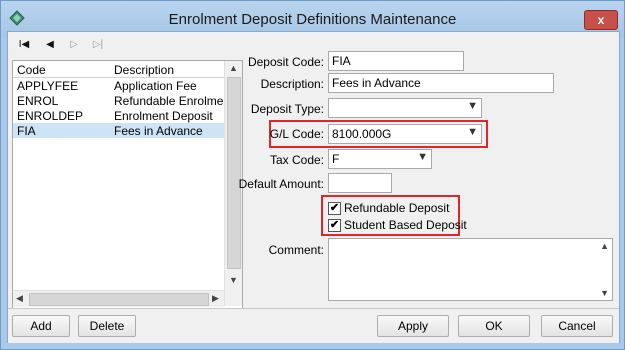  Describe the element at coordinates (601, 20) in the screenshot. I see `close-button: x` at that location.